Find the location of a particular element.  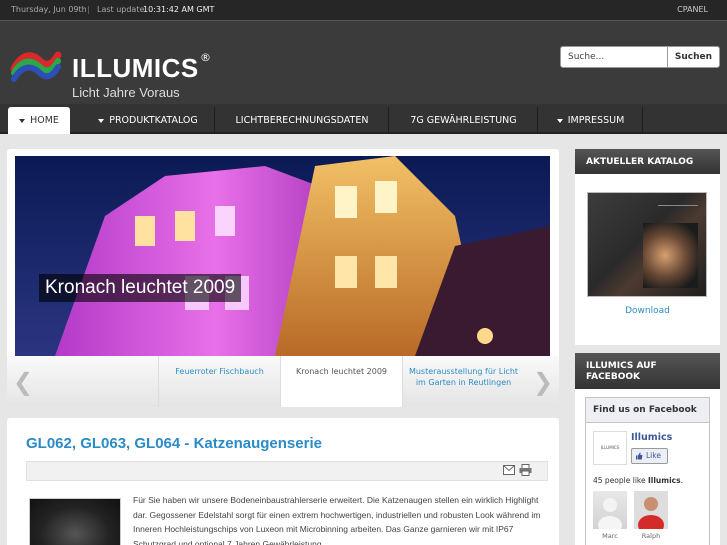

brand-name: ILLUMICS is located at coordinates (135, 68).